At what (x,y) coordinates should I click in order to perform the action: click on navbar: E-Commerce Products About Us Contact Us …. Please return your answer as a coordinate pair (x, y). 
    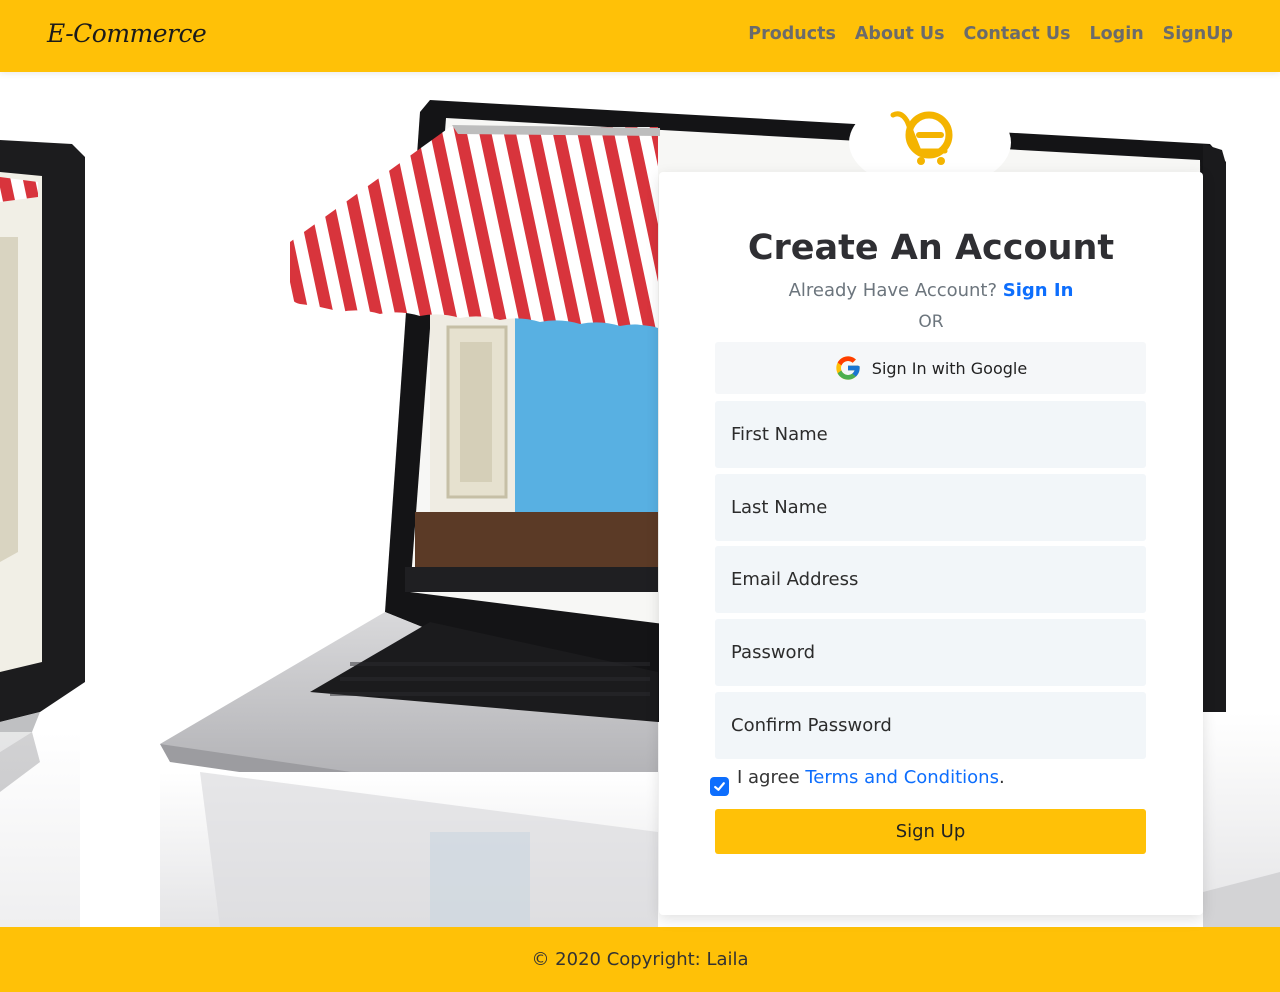
    Looking at the image, I should click on (640, 36).